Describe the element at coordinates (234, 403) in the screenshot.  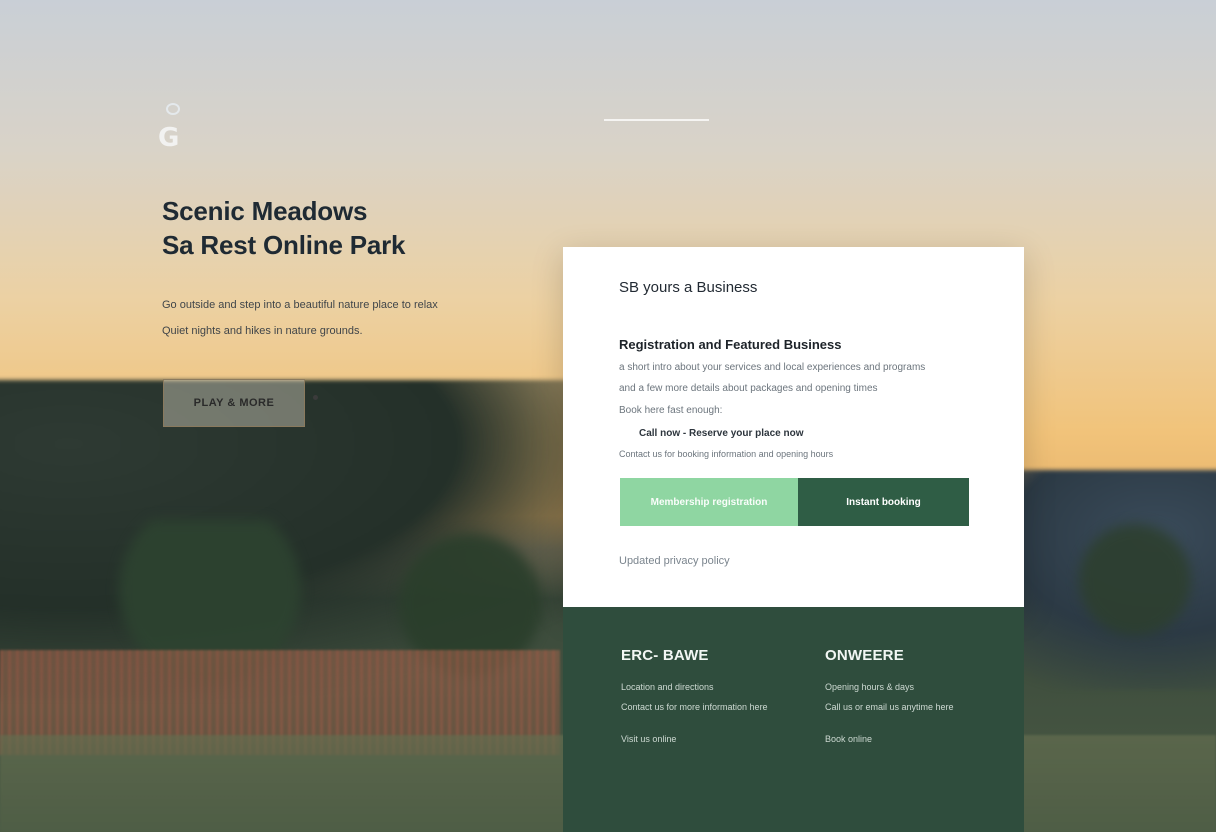
I see `hero-cta-button: PLAY & MORE` at that location.